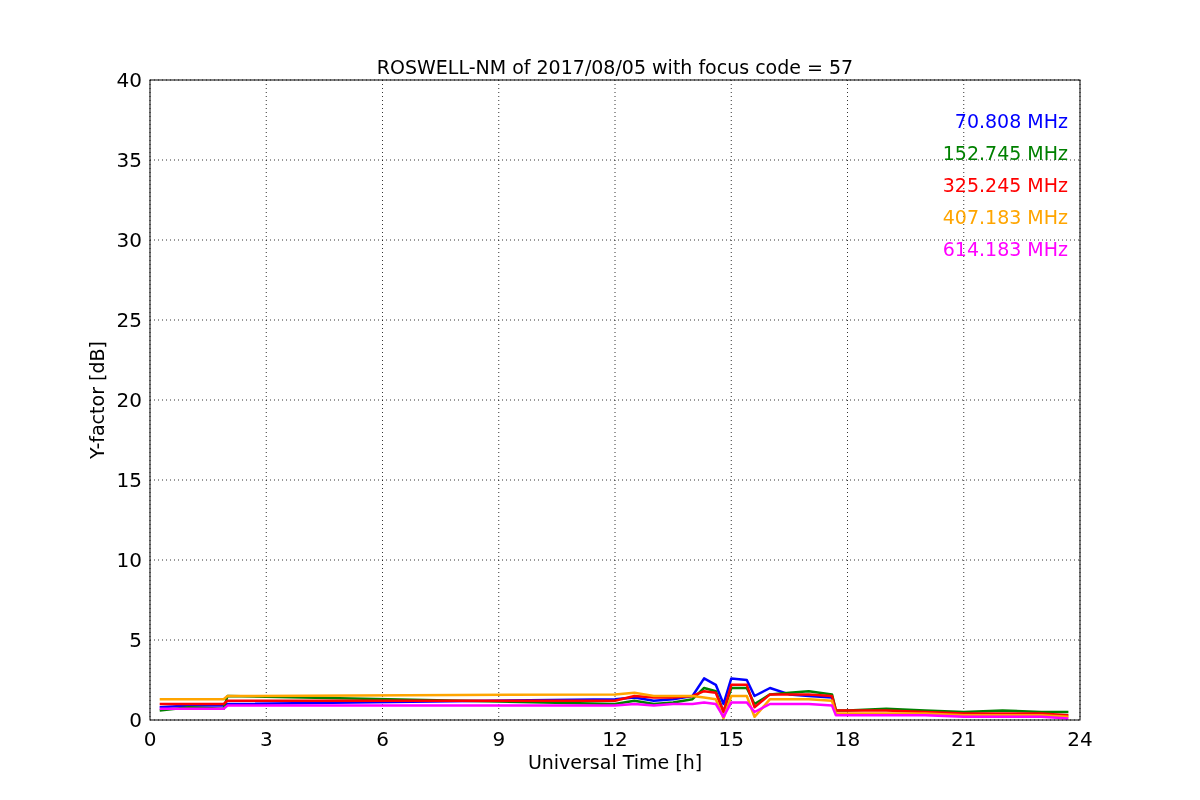 The width and height of the screenshot is (1200, 800). What do you see at coordinates (129, 400) in the screenshot?
I see `tick-label: 20` at bounding box center [129, 400].